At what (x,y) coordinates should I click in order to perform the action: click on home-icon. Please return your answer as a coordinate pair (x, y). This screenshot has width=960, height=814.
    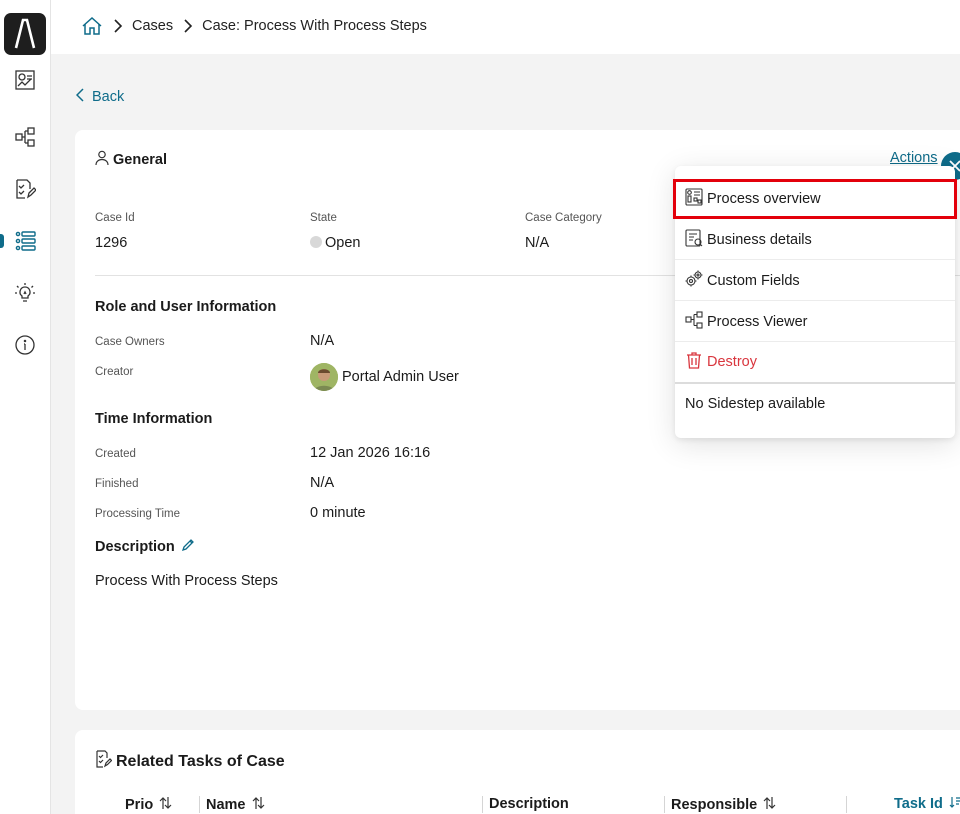
    Looking at the image, I should click on (92, 26).